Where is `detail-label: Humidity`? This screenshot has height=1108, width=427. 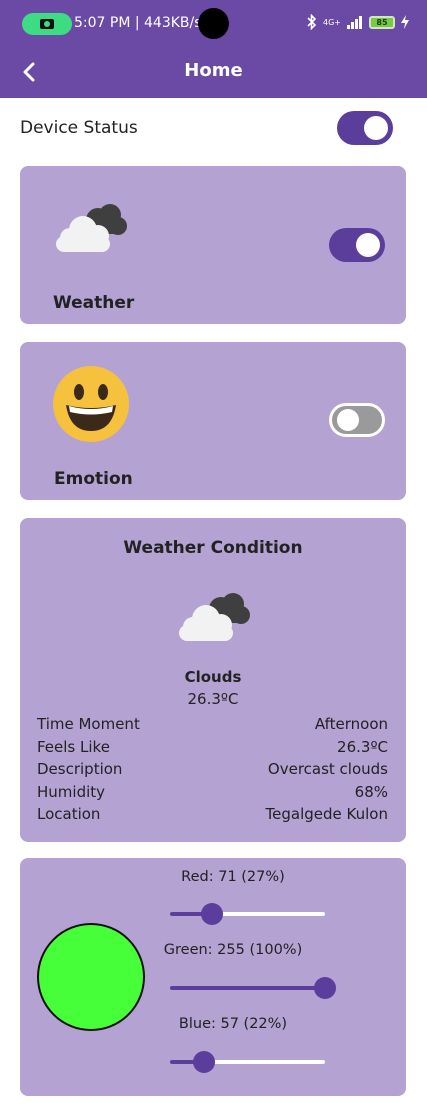
detail-label: Humidity is located at coordinates (71, 791).